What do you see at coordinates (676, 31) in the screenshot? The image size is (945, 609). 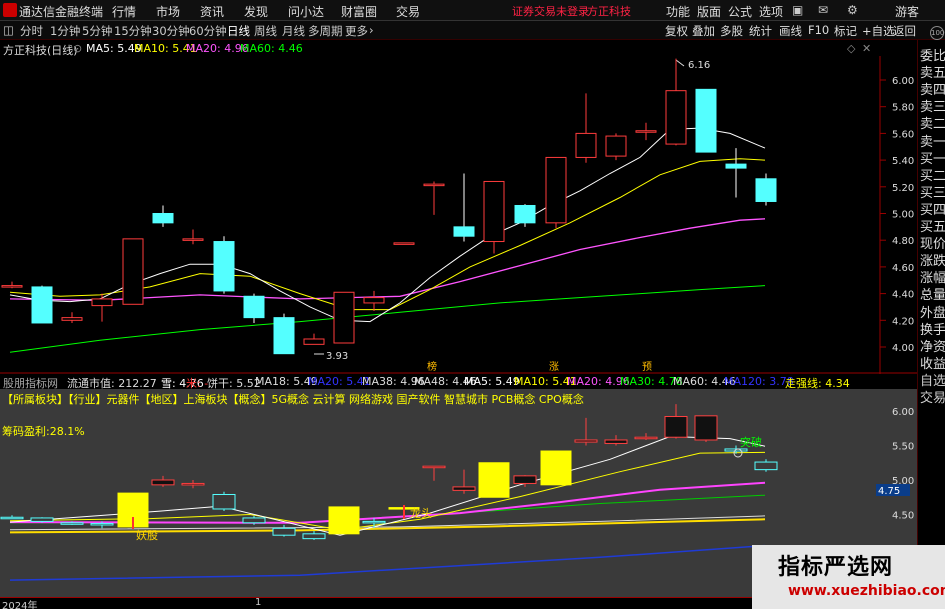 I see `adjust-button: 复权` at bounding box center [676, 31].